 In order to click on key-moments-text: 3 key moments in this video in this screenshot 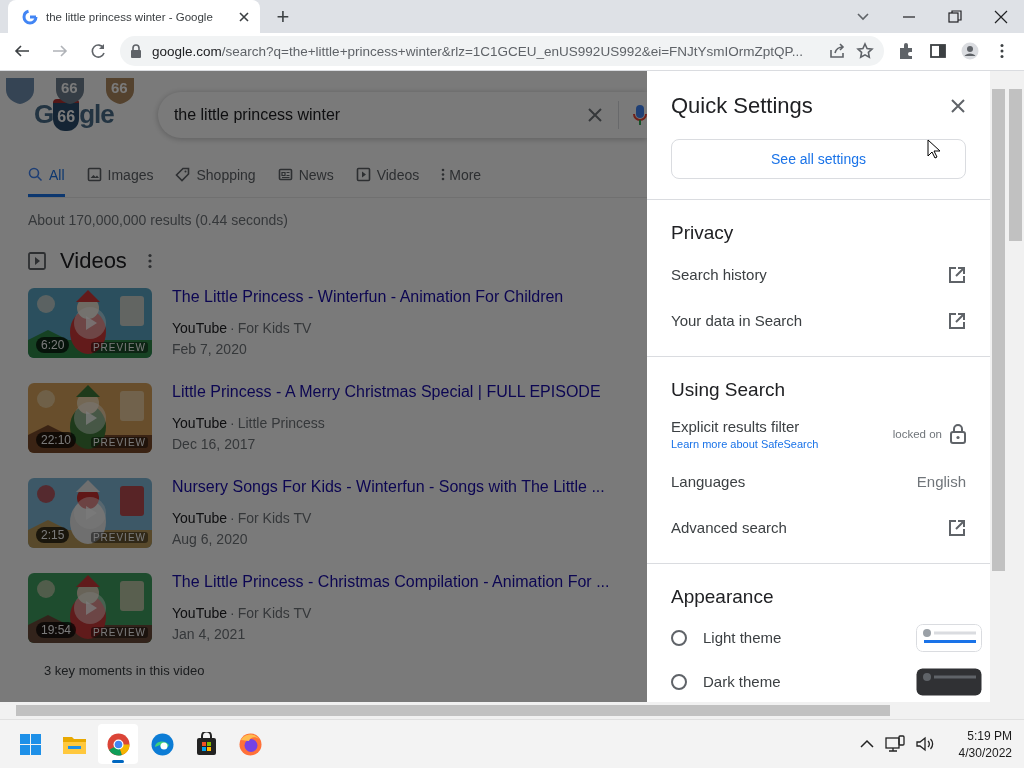, I will do `click(125, 670)`.